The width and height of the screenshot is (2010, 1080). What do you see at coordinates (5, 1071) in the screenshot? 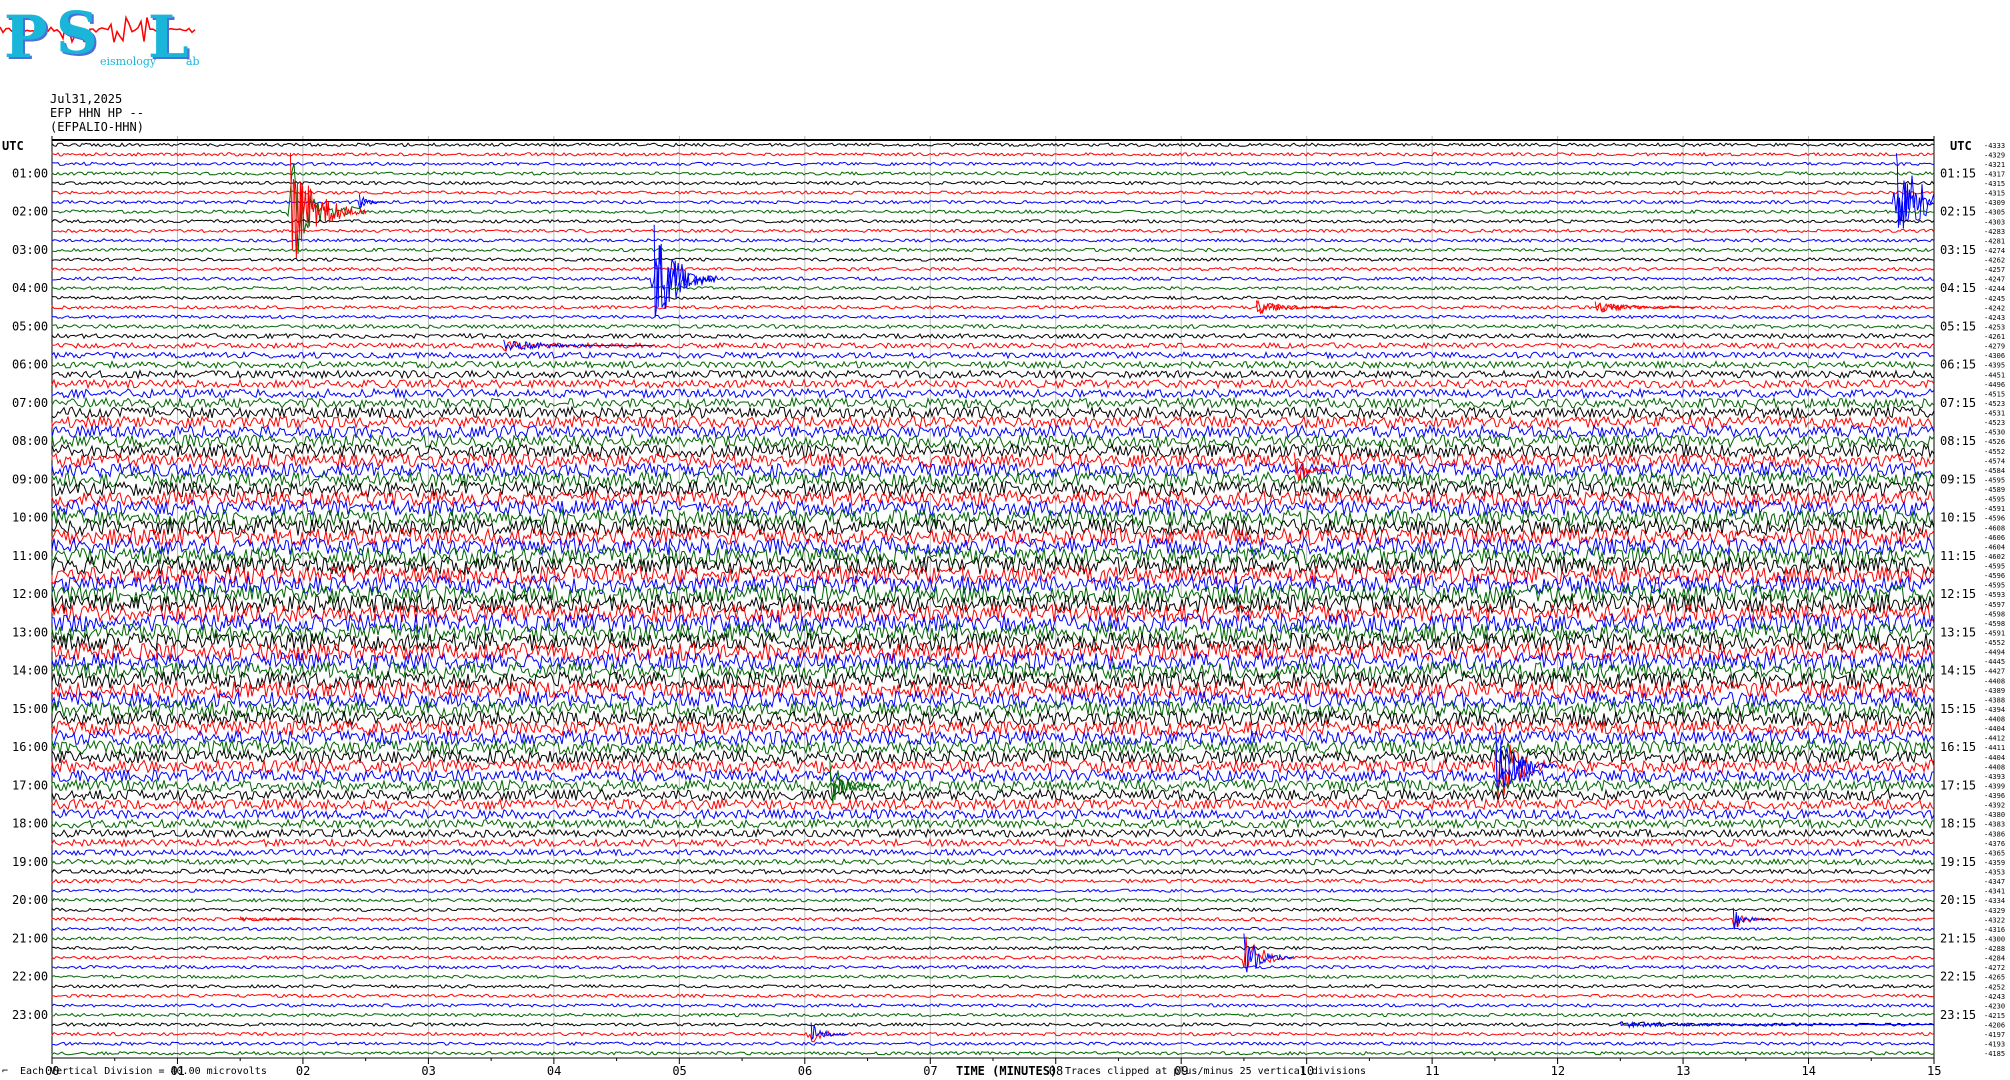
I see `footer-left-mark: ⌐` at bounding box center [5, 1071].